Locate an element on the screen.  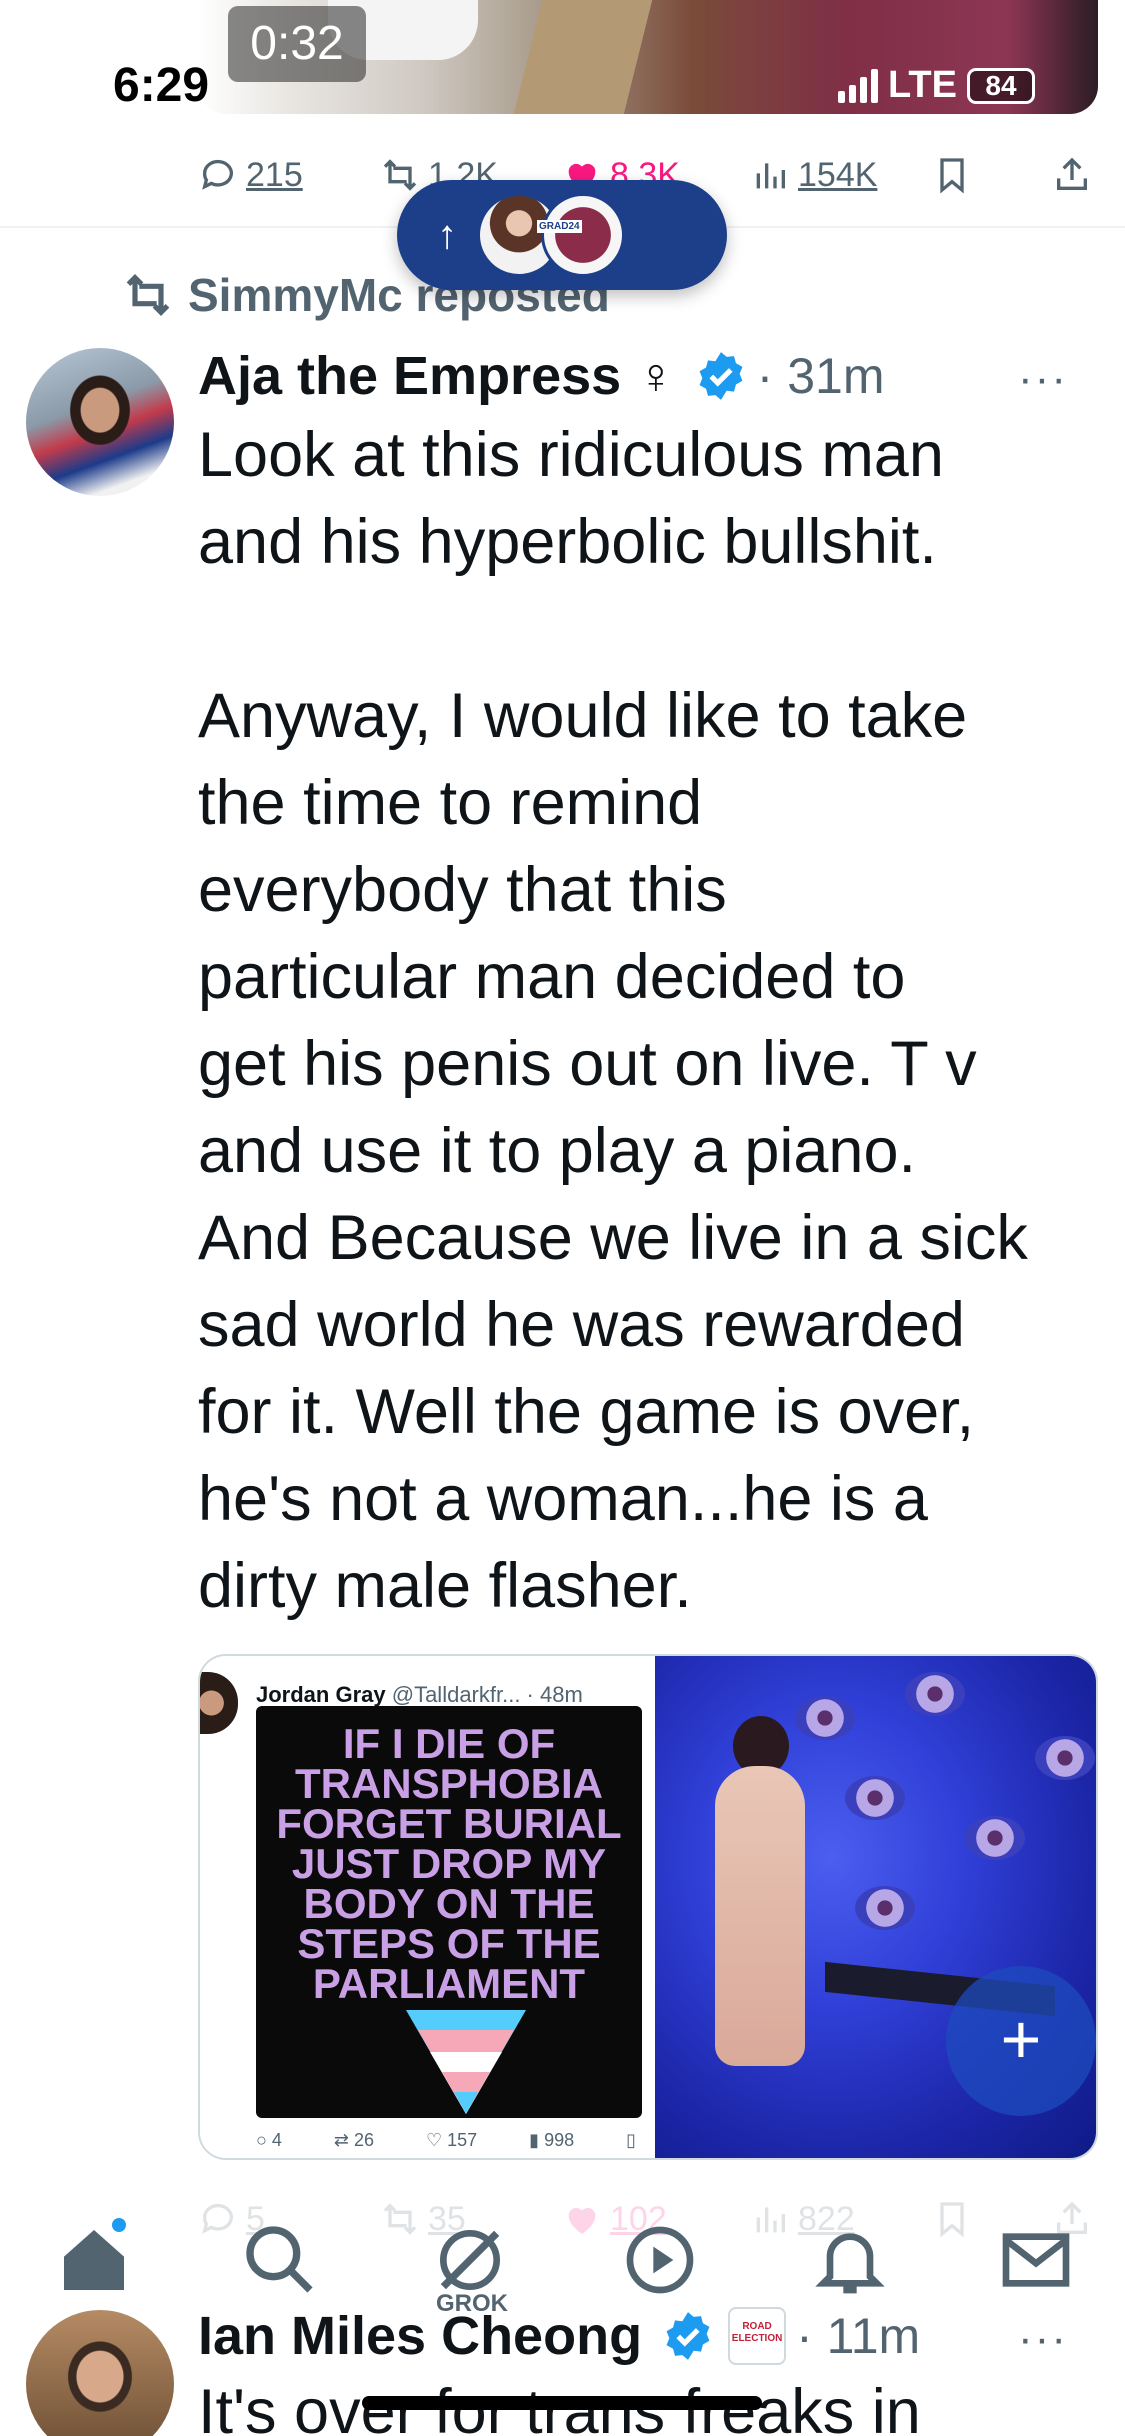
reply-button: 215 is located at coordinates (250, 175).